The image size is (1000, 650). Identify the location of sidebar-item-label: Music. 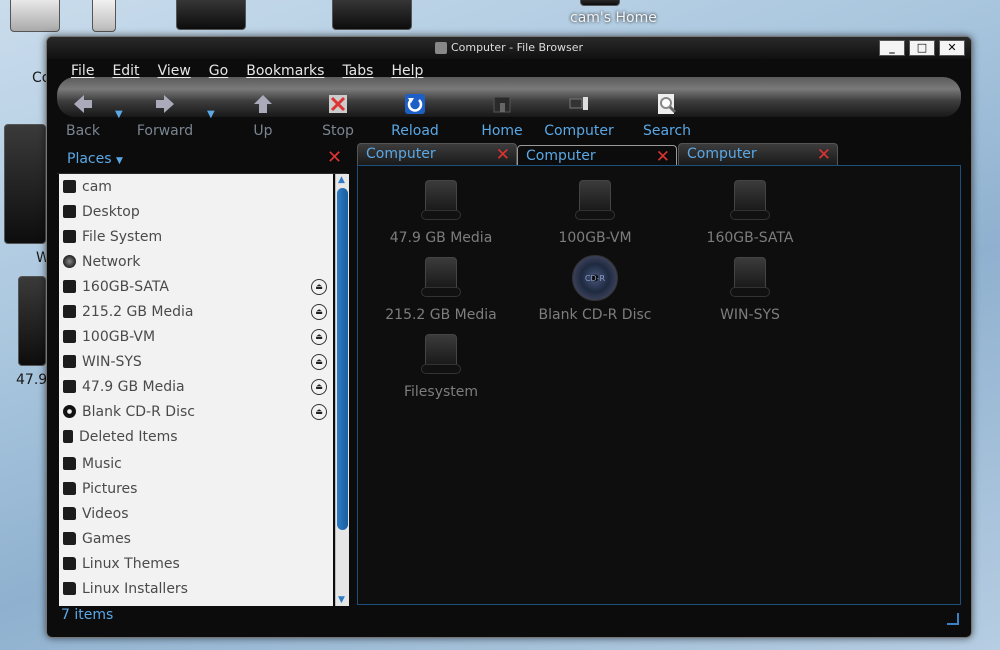
(102, 463).